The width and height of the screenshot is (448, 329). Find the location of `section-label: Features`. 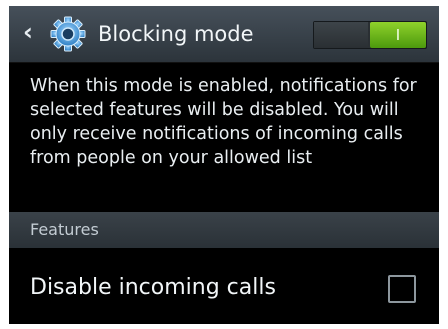

section-label: Features is located at coordinates (64, 229).